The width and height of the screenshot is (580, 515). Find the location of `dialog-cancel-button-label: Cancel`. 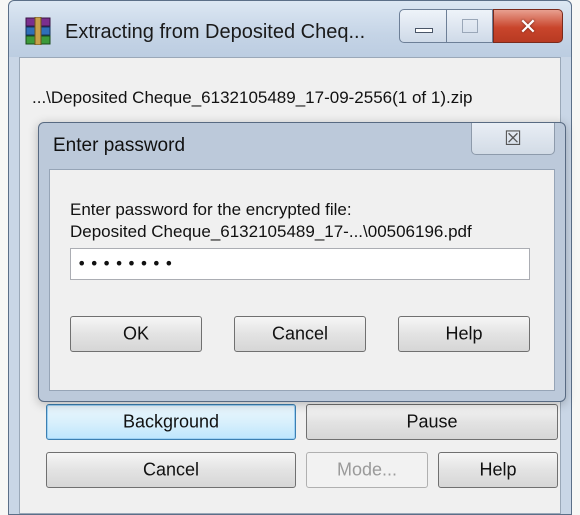

dialog-cancel-button-label: Cancel is located at coordinates (300, 333).